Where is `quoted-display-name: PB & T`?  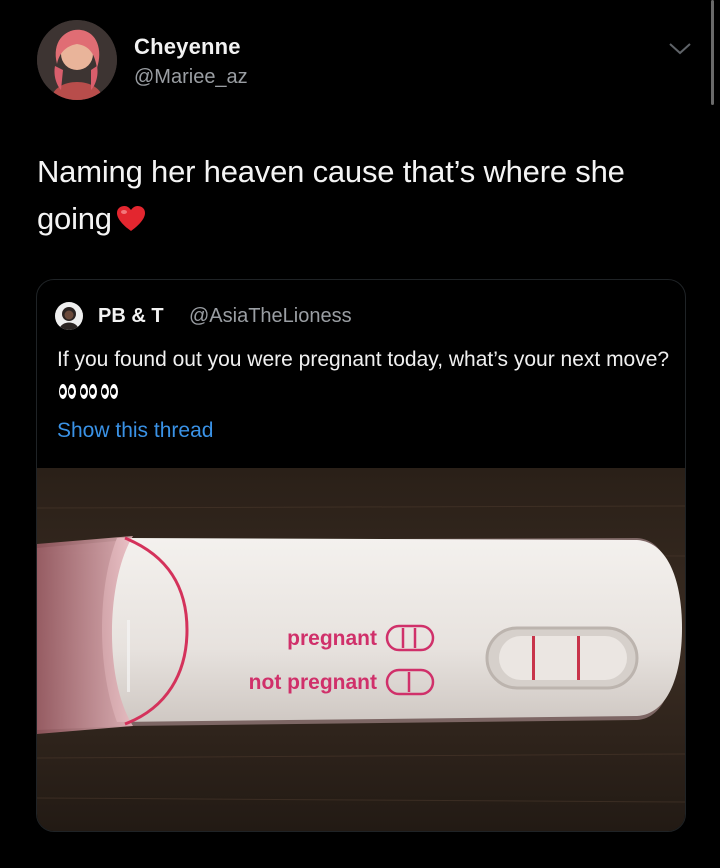 quoted-display-name: PB & T is located at coordinates (131, 316).